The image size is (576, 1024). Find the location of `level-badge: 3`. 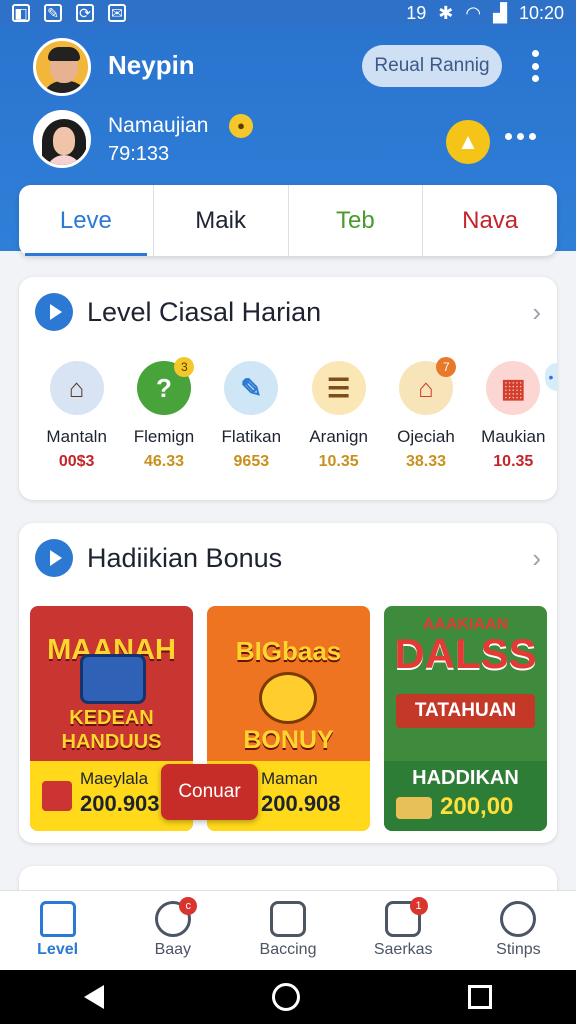

level-badge: 3 is located at coordinates (184, 367).